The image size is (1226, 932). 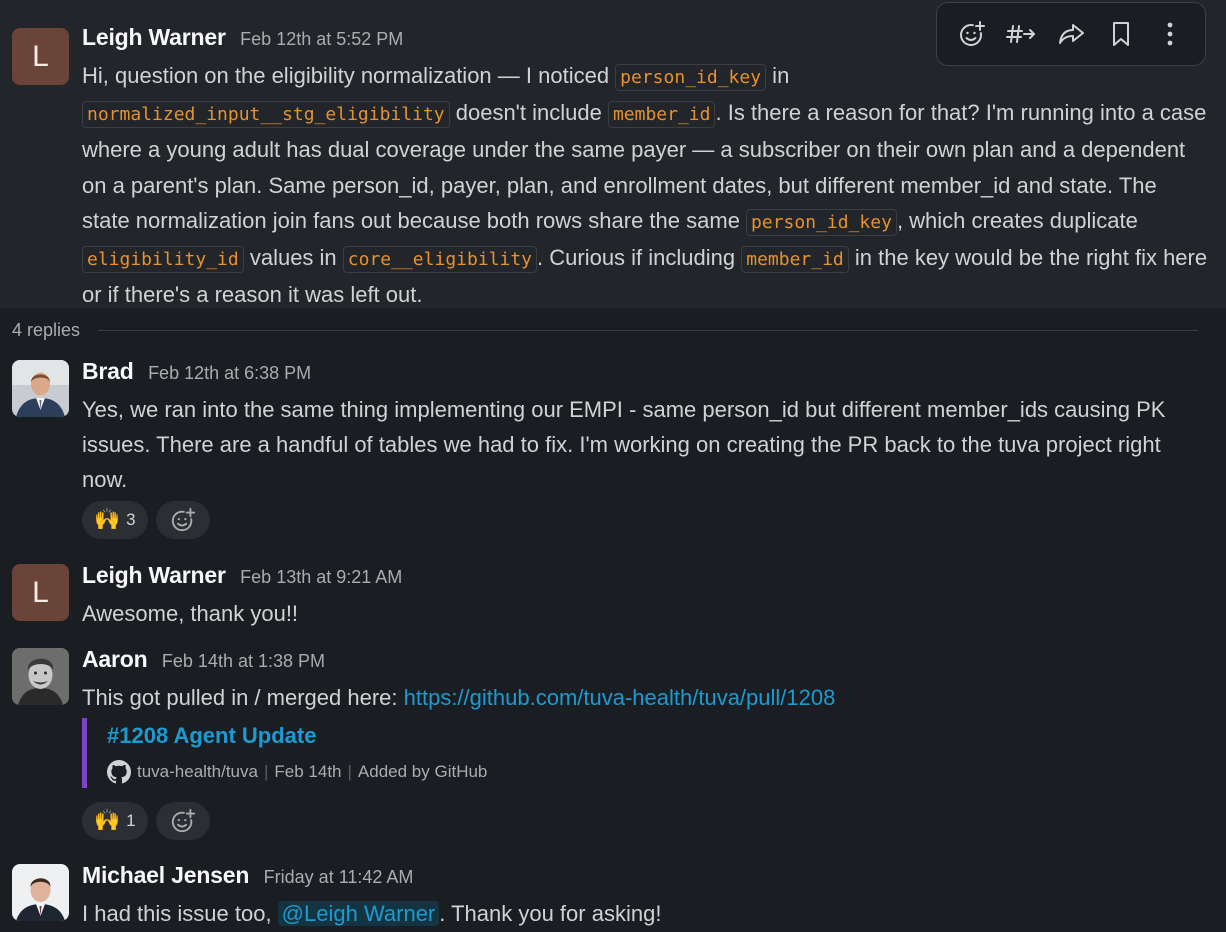 I want to click on share-button, so click(x=1071, y=34).